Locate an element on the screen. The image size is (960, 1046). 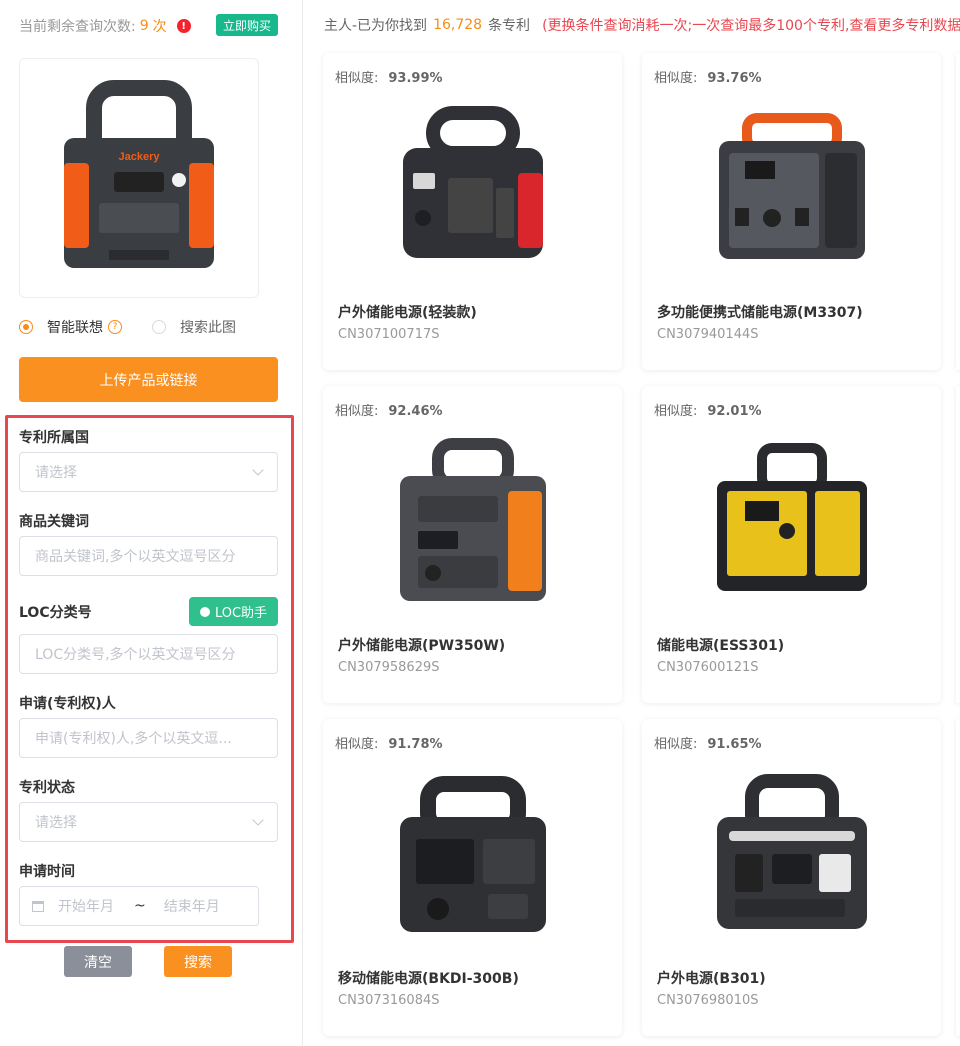
patent-code: CN307940144S is located at coordinates (708, 334).